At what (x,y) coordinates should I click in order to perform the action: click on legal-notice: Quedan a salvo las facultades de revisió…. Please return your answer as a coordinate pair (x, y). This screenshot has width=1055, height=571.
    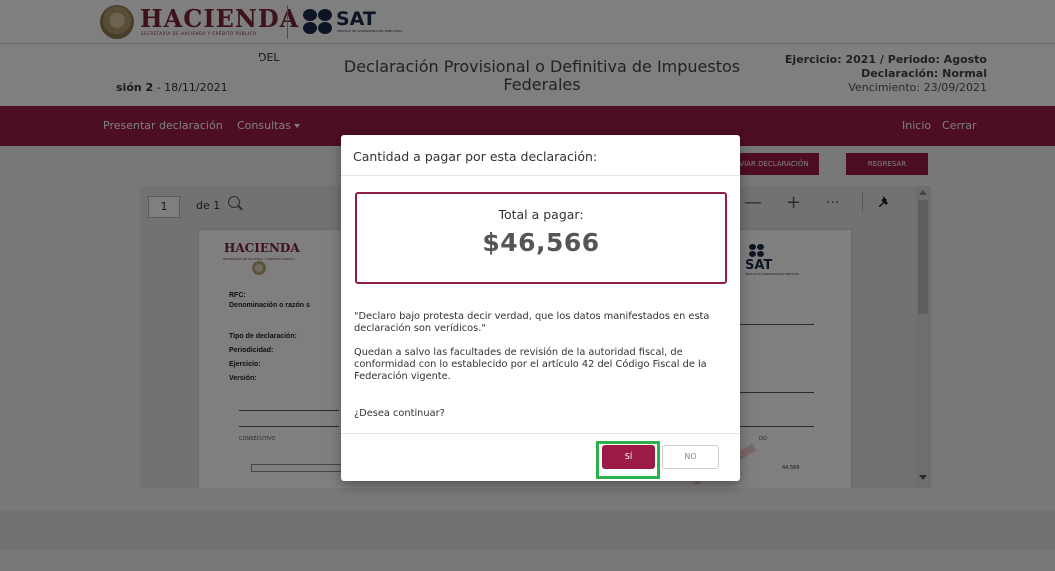
    Looking at the image, I should click on (530, 364).